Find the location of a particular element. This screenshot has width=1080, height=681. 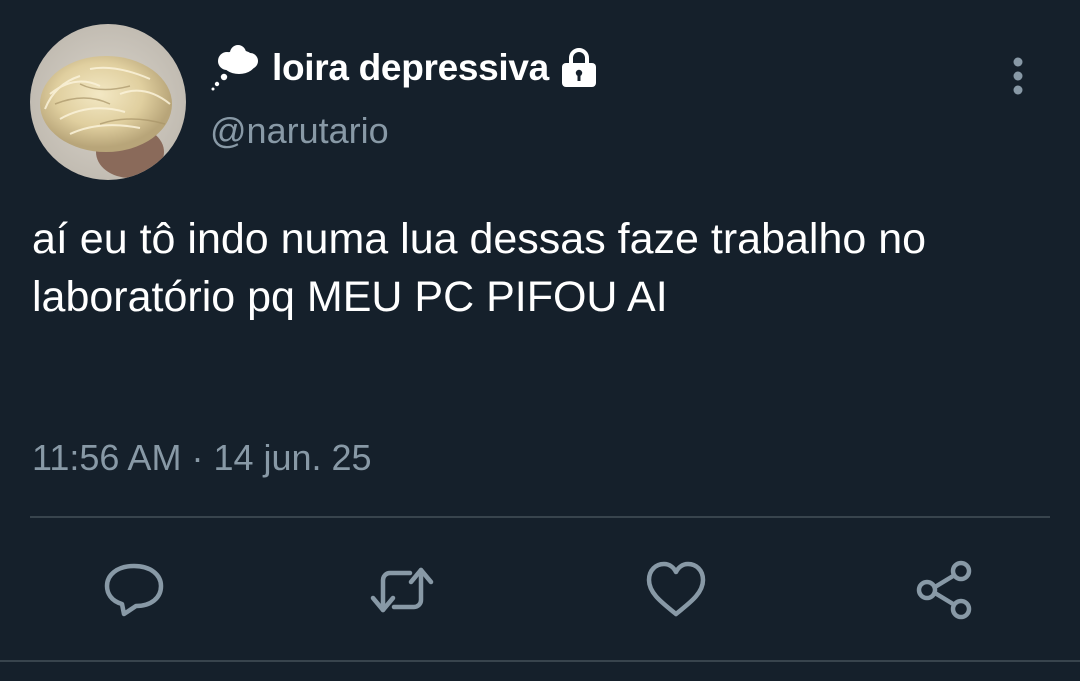

like-icon is located at coordinates (676, 589).